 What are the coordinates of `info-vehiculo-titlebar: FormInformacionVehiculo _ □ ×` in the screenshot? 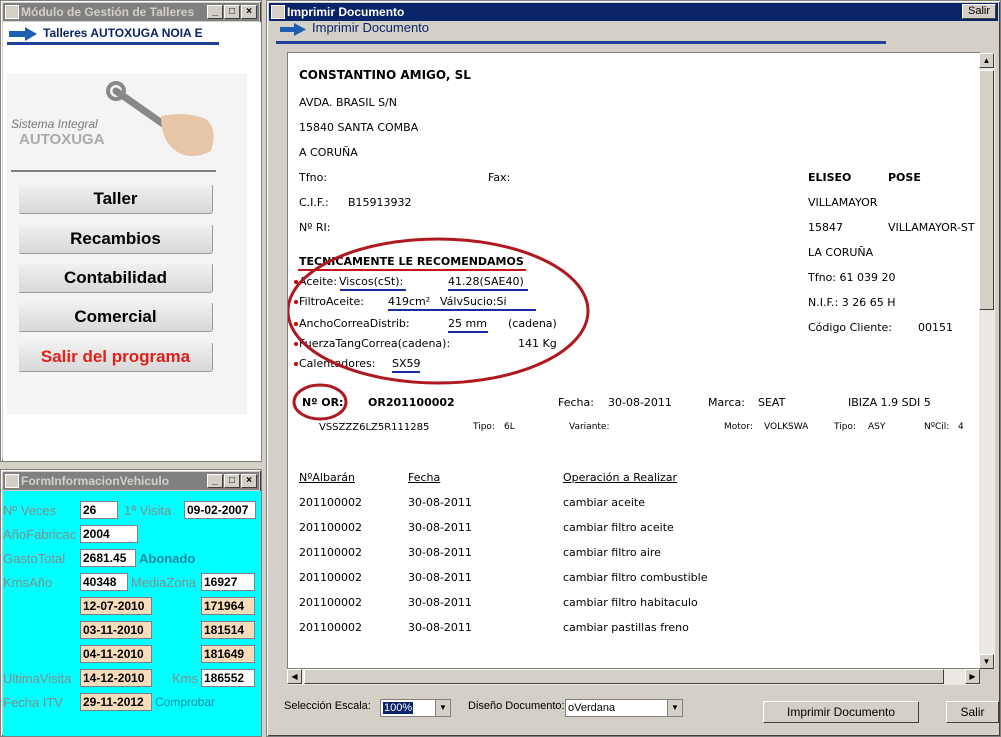 It's located at (131, 481).